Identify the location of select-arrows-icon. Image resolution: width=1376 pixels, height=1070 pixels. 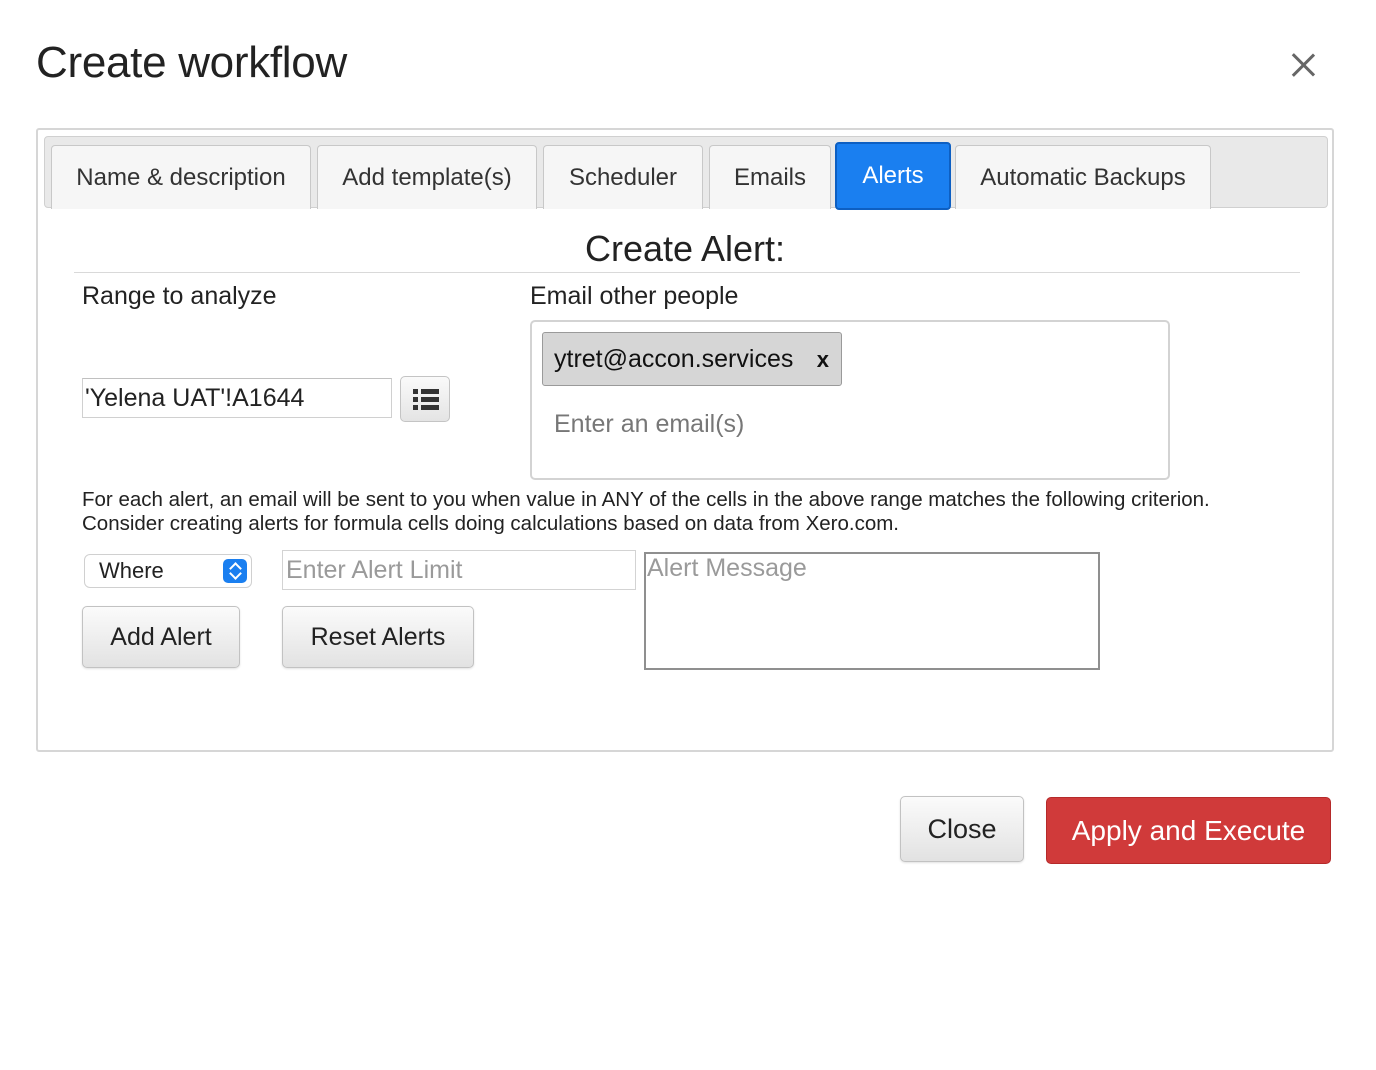
(235, 571).